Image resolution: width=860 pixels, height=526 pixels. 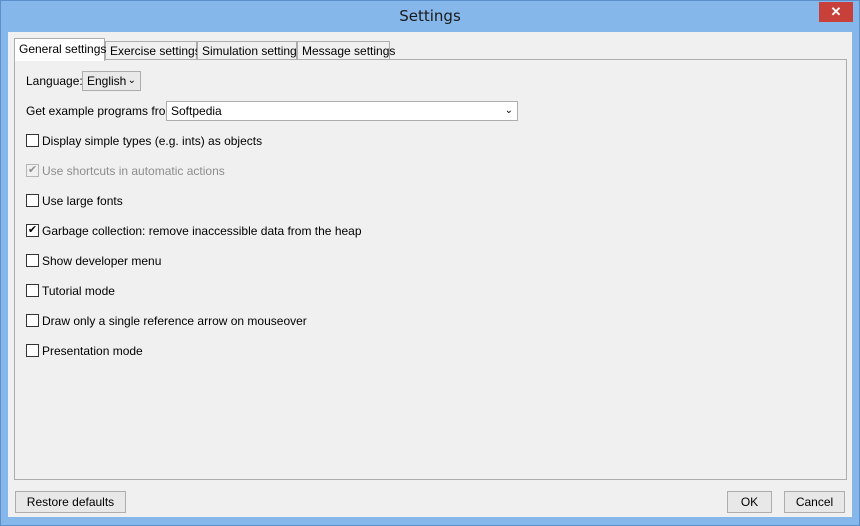 I want to click on option-label: Tutorial mode, so click(x=78, y=291).